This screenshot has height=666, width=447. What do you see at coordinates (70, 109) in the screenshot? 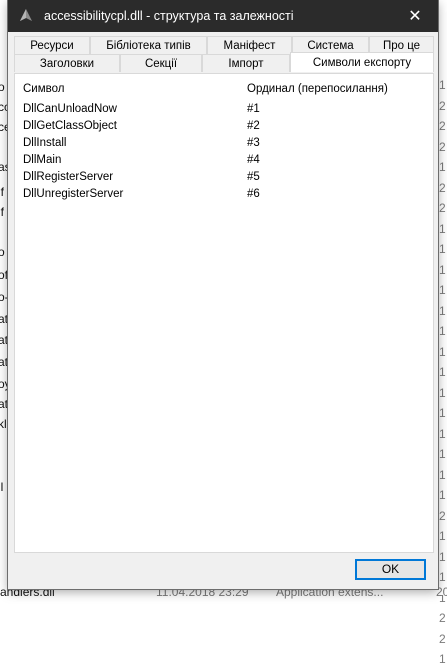
I see `export-symbol: DllCanUnloadNow` at bounding box center [70, 109].